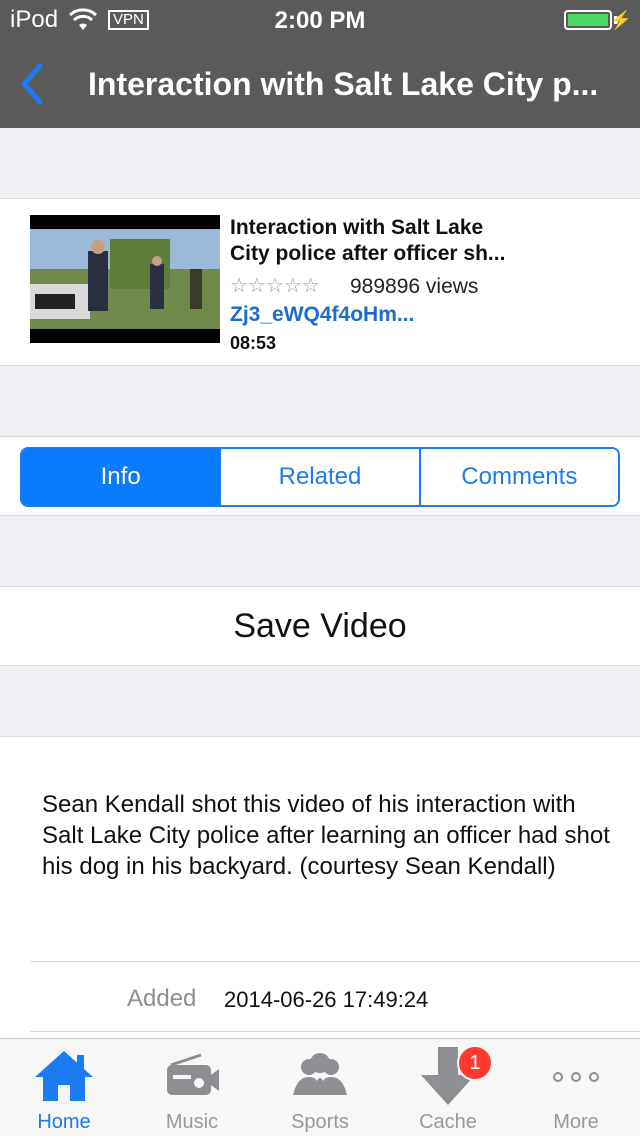  What do you see at coordinates (357, 227) in the screenshot?
I see `video-title-line1: Interaction with Salt Lake` at bounding box center [357, 227].